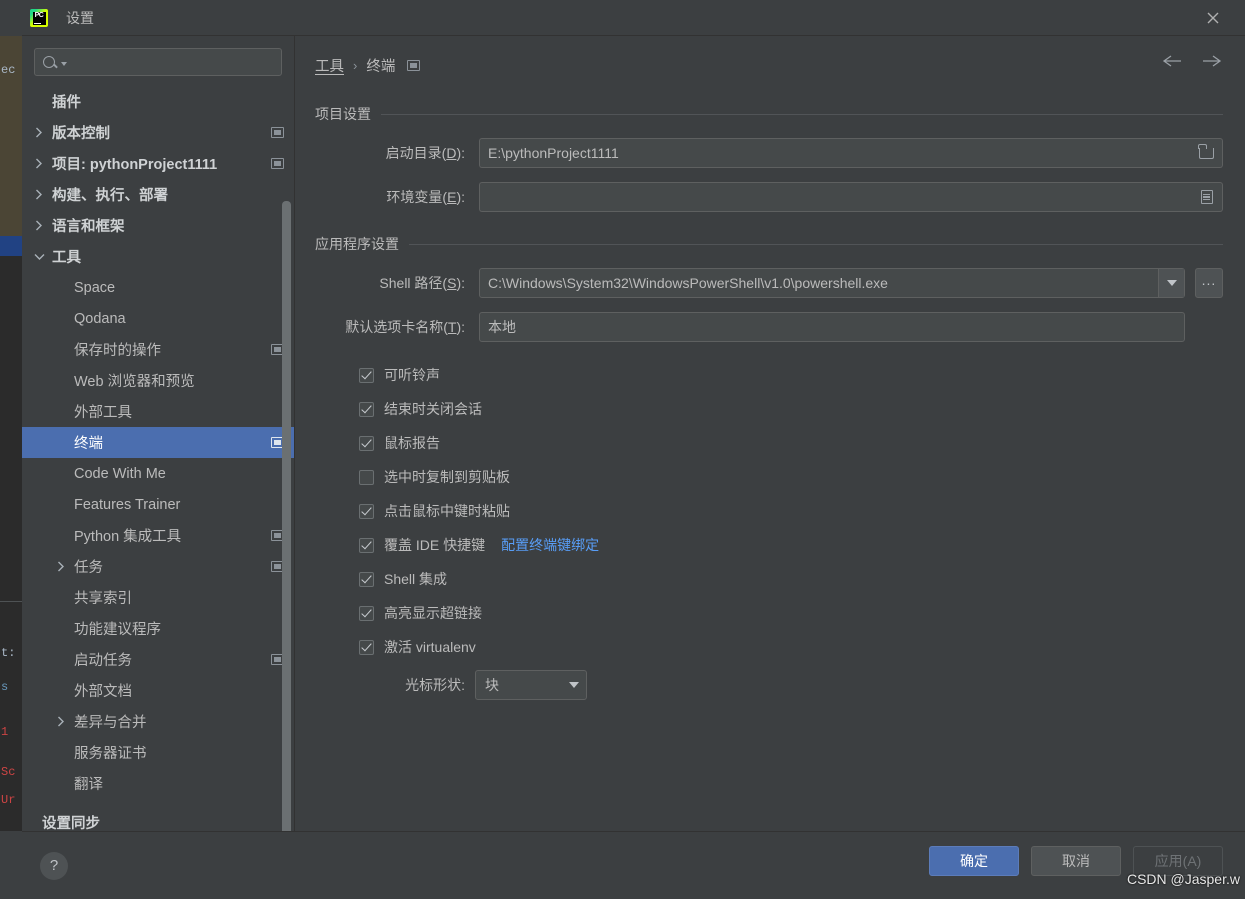 This screenshot has height=899, width=1245. I want to click on background-text-fragment-1: t:, so click(8, 653).